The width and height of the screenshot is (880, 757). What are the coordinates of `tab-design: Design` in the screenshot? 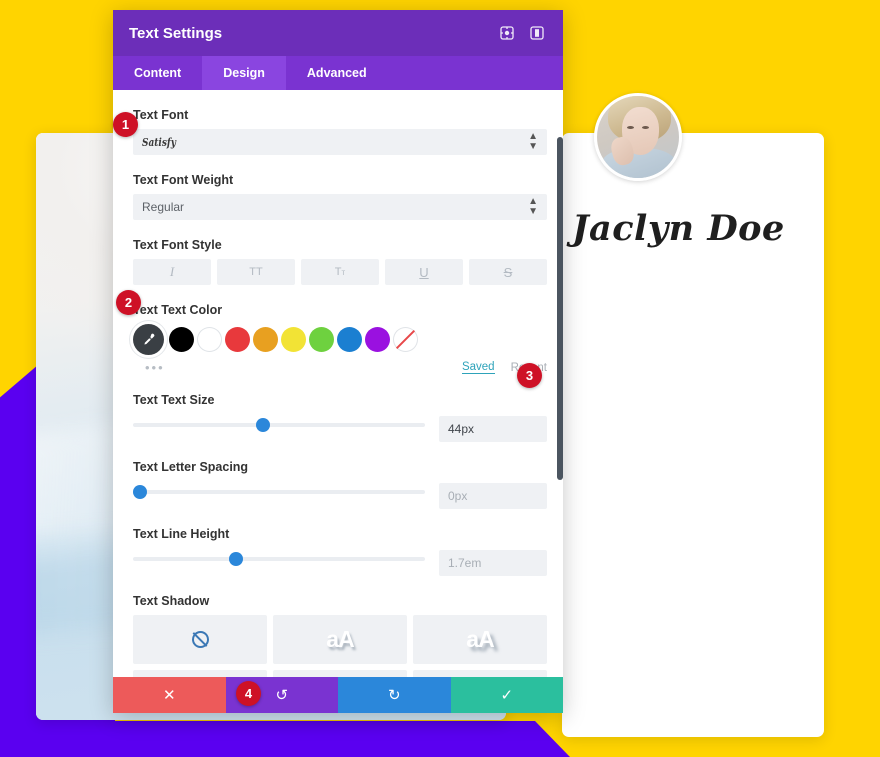 It's located at (244, 73).